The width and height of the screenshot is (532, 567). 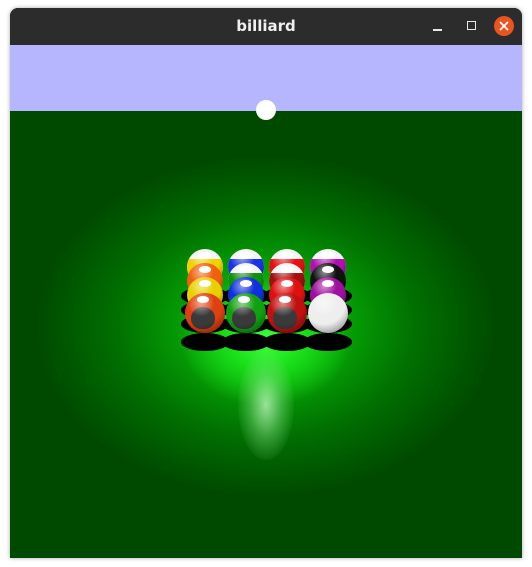 I want to click on cue-ball, so click(x=328, y=313).